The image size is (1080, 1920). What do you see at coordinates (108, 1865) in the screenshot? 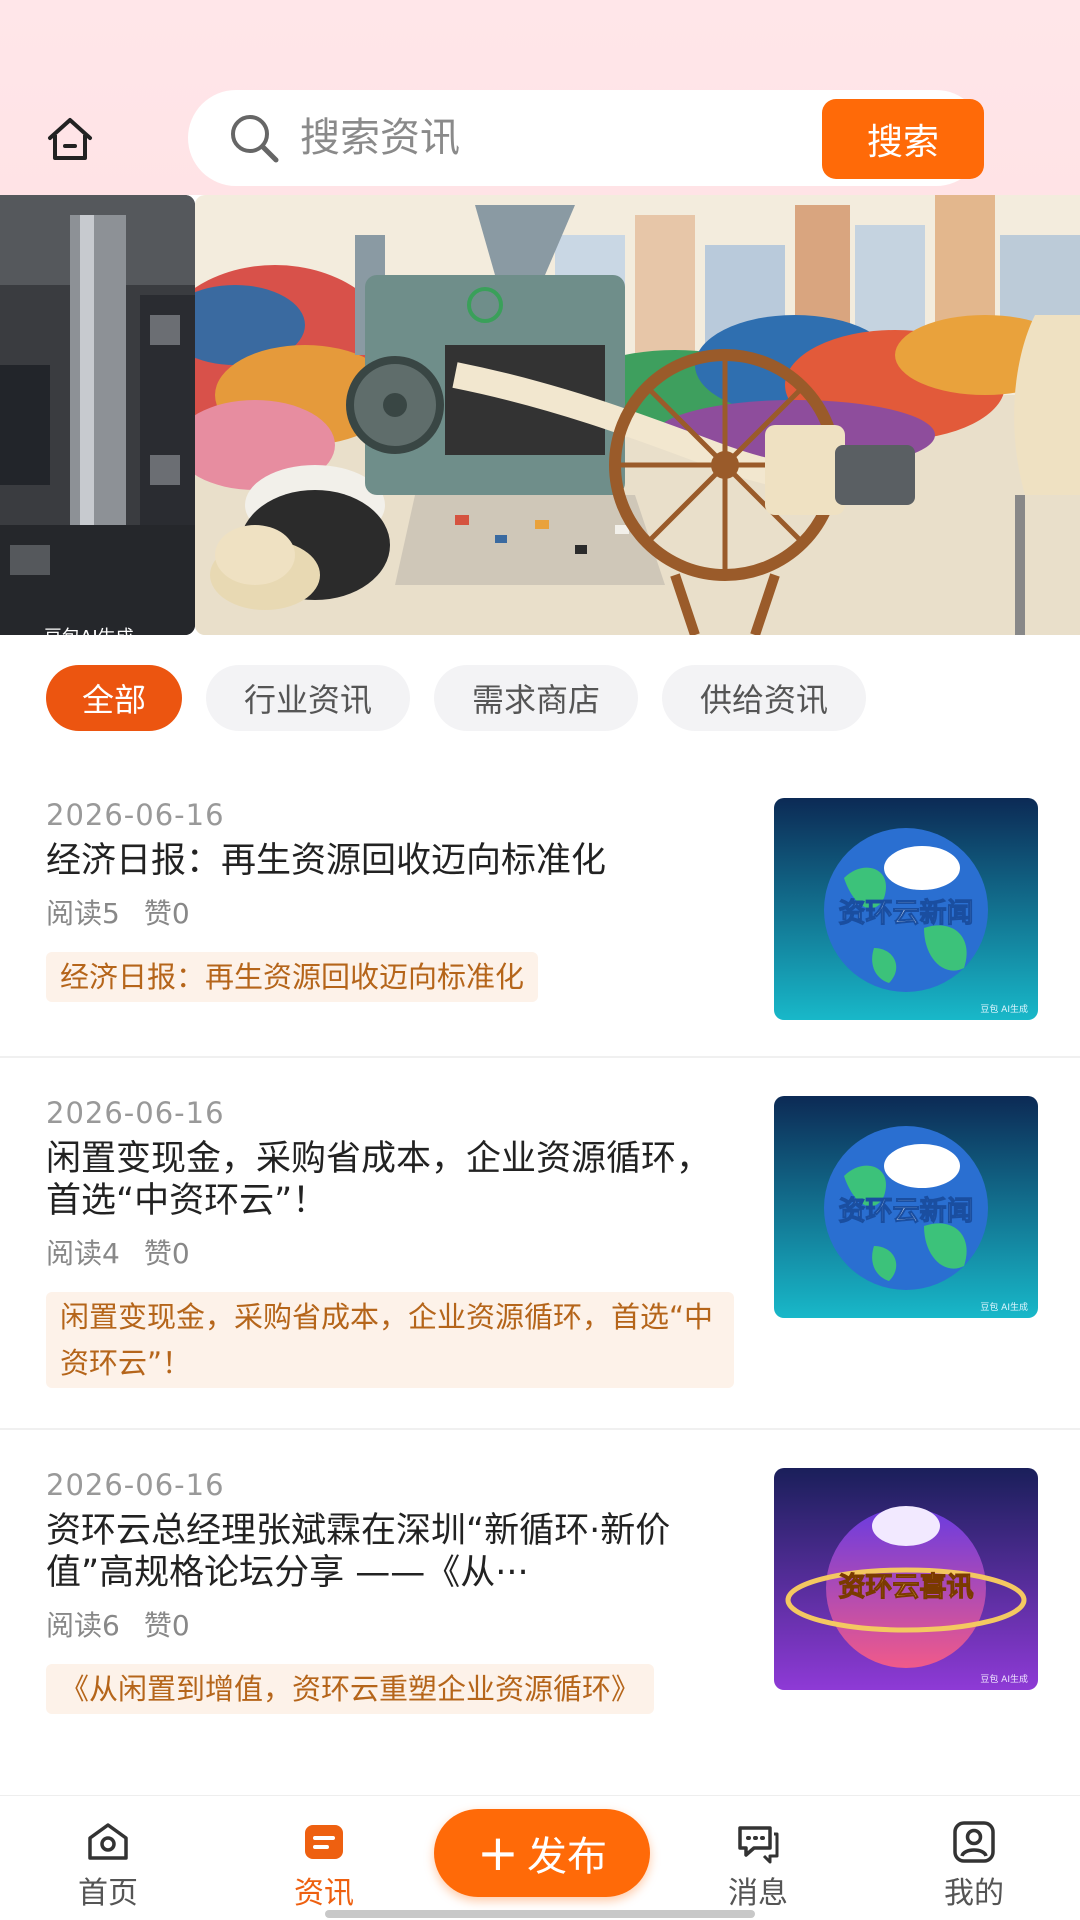
I see `nav-home: 首页` at bounding box center [108, 1865].